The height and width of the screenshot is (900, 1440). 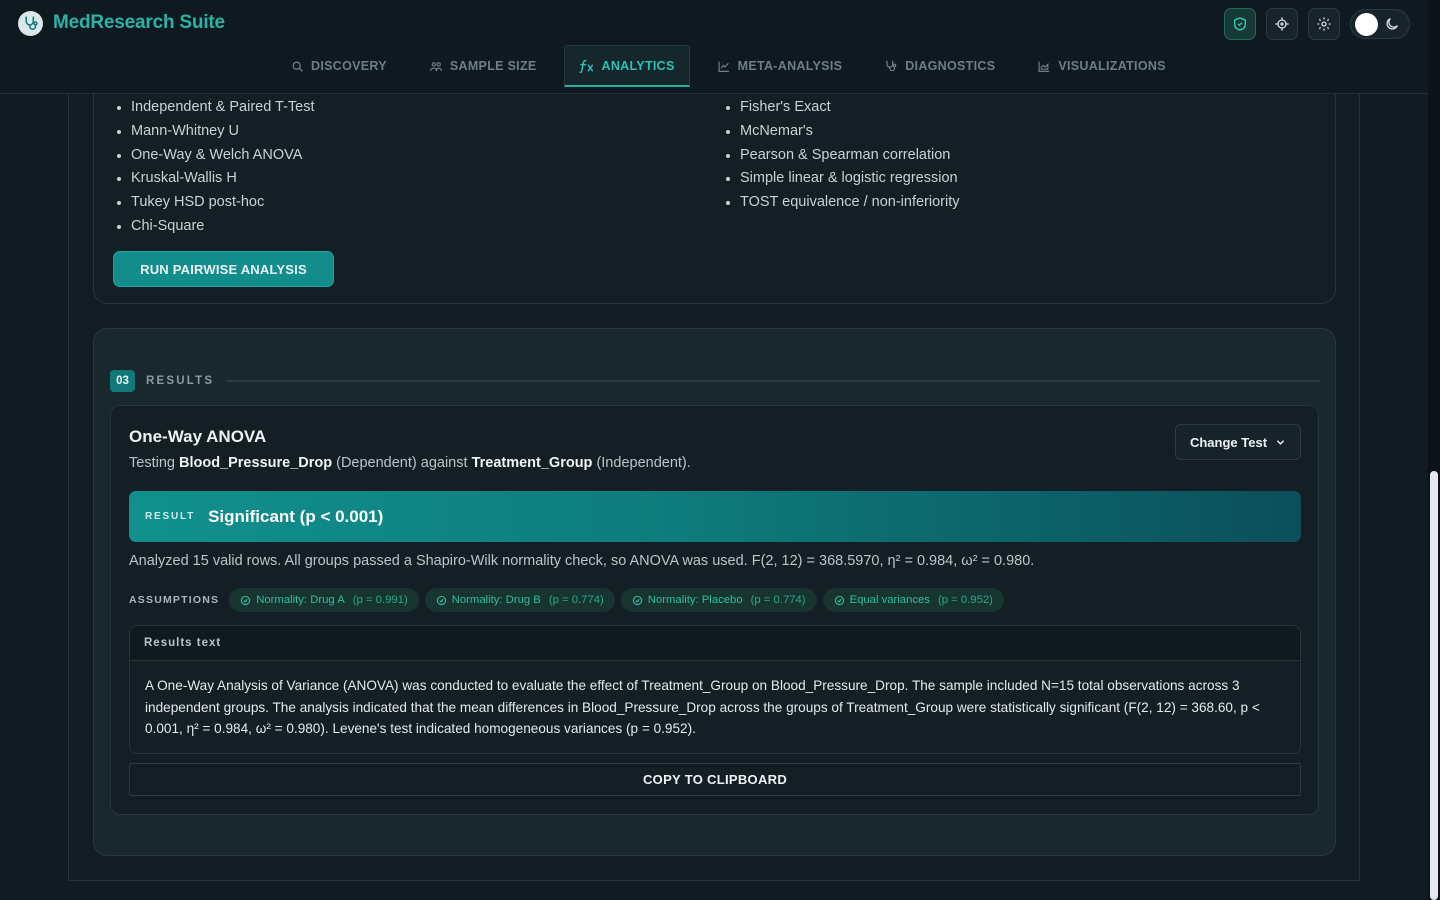 What do you see at coordinates (1380, 24) in the screenshot?
I see `theme-toggle` at bounding box center [1380, 24].